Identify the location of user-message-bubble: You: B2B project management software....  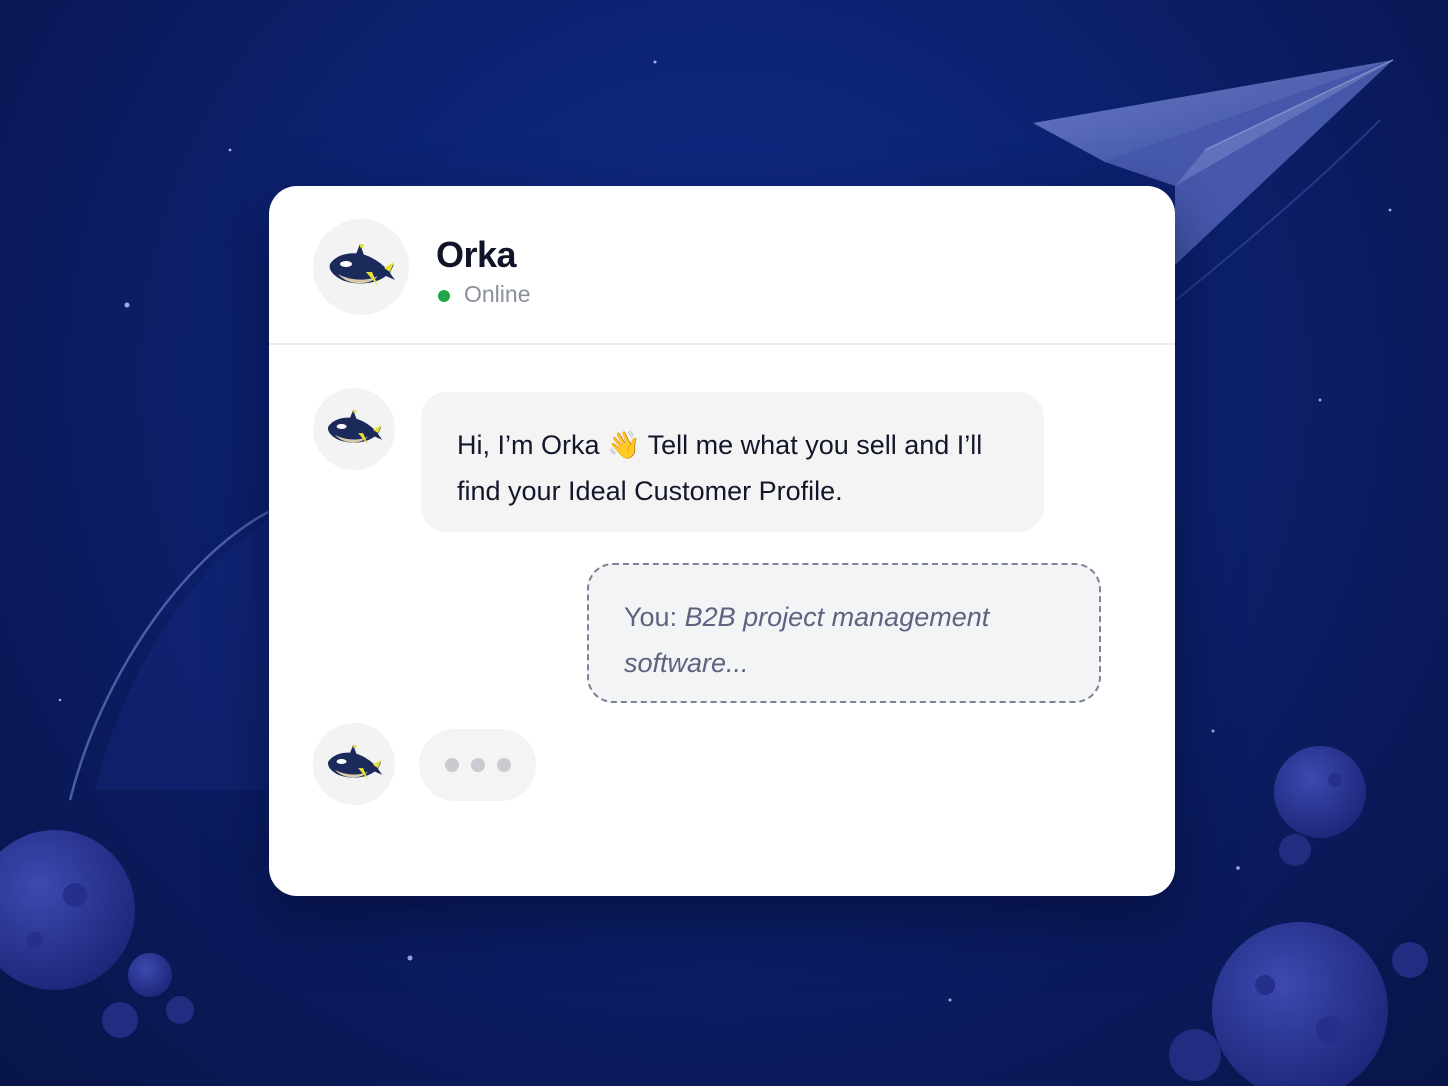
(844, 633).